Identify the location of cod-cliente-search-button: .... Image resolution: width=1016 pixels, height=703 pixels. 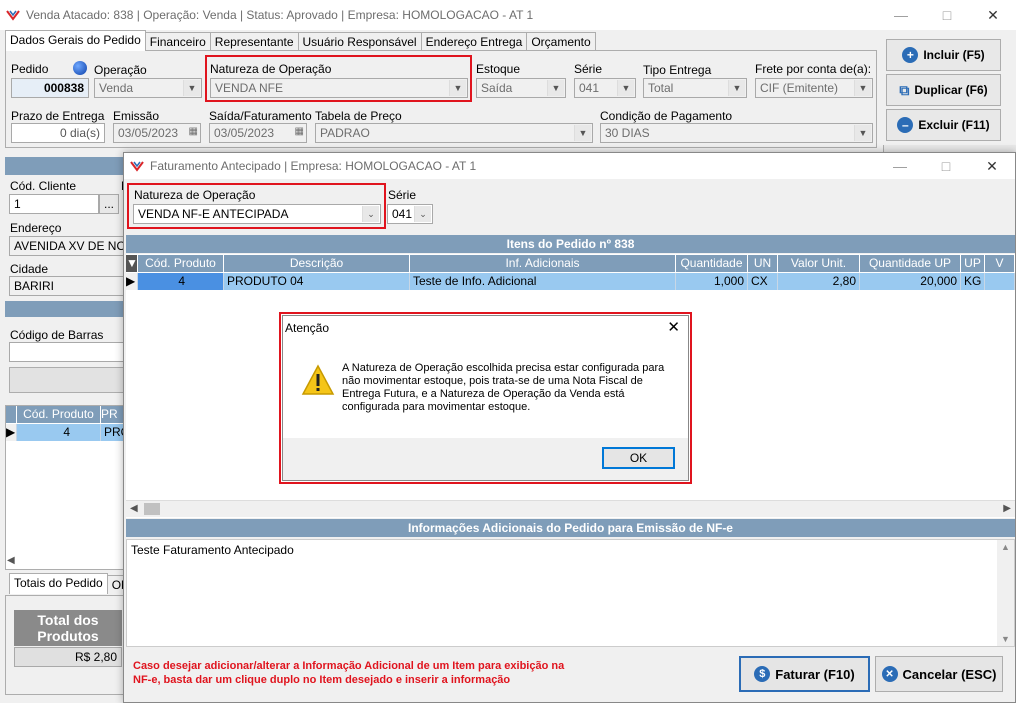
(109, 204).